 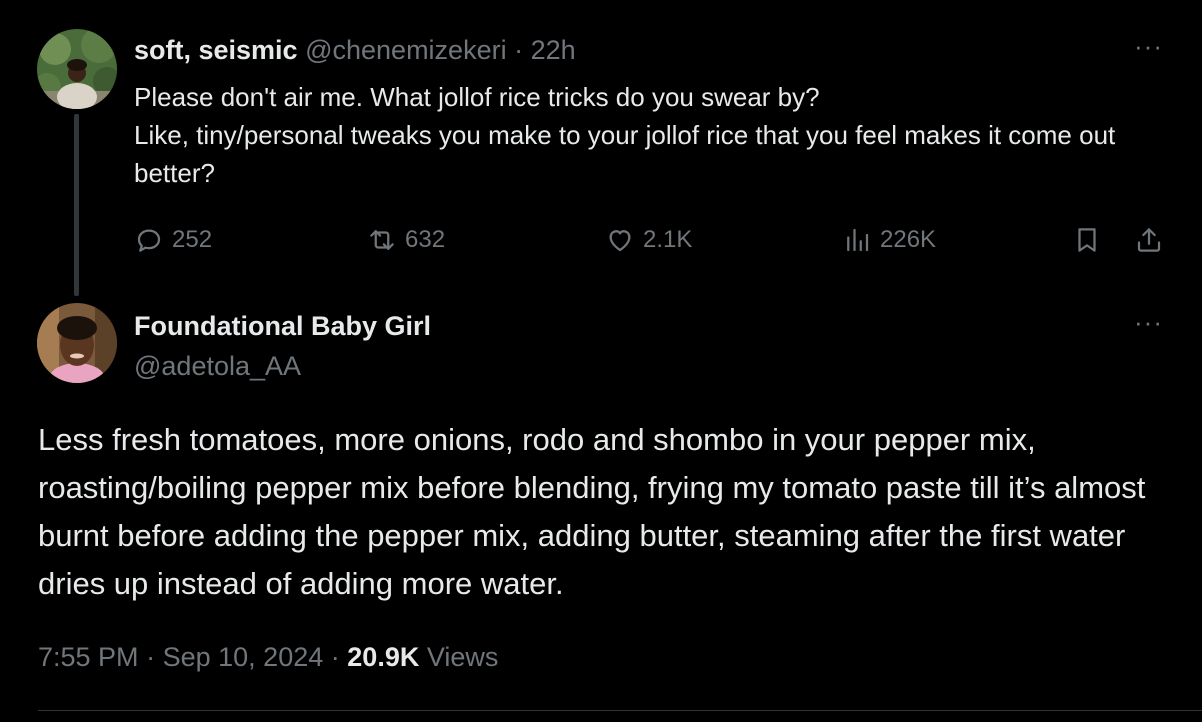 What do you see at coordinates (217, 366) in the screenshot?
I see `tweet2-handle: @adetola_AA` at bounding box center [217, 366].